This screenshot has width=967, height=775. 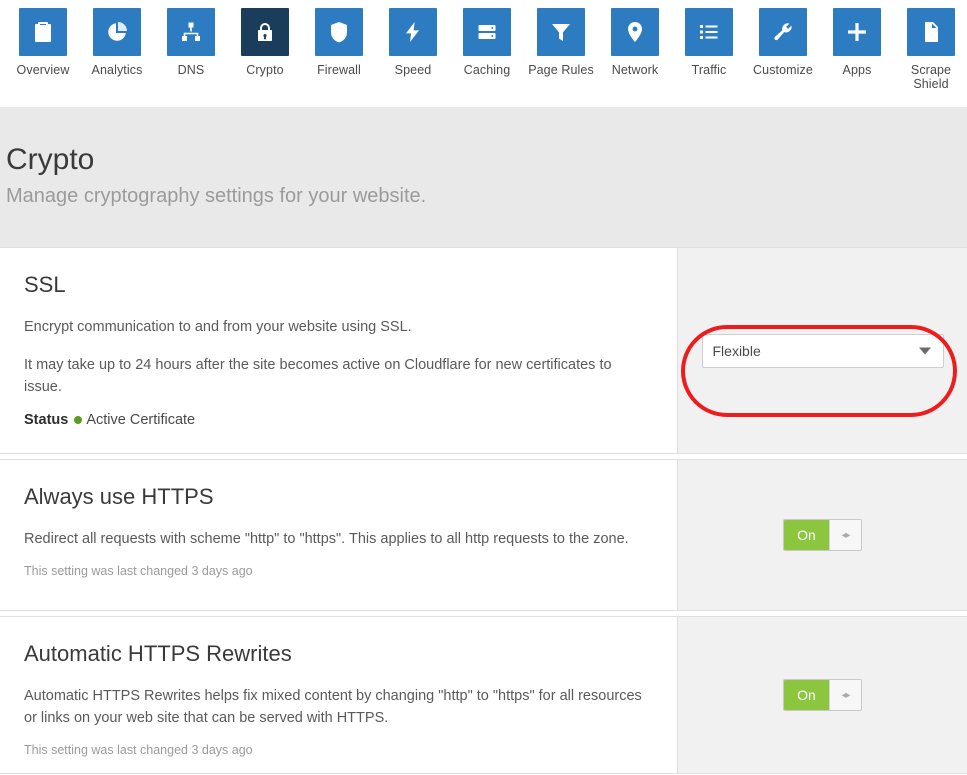 I want to click on server-icon, so click(x=487, y=32).